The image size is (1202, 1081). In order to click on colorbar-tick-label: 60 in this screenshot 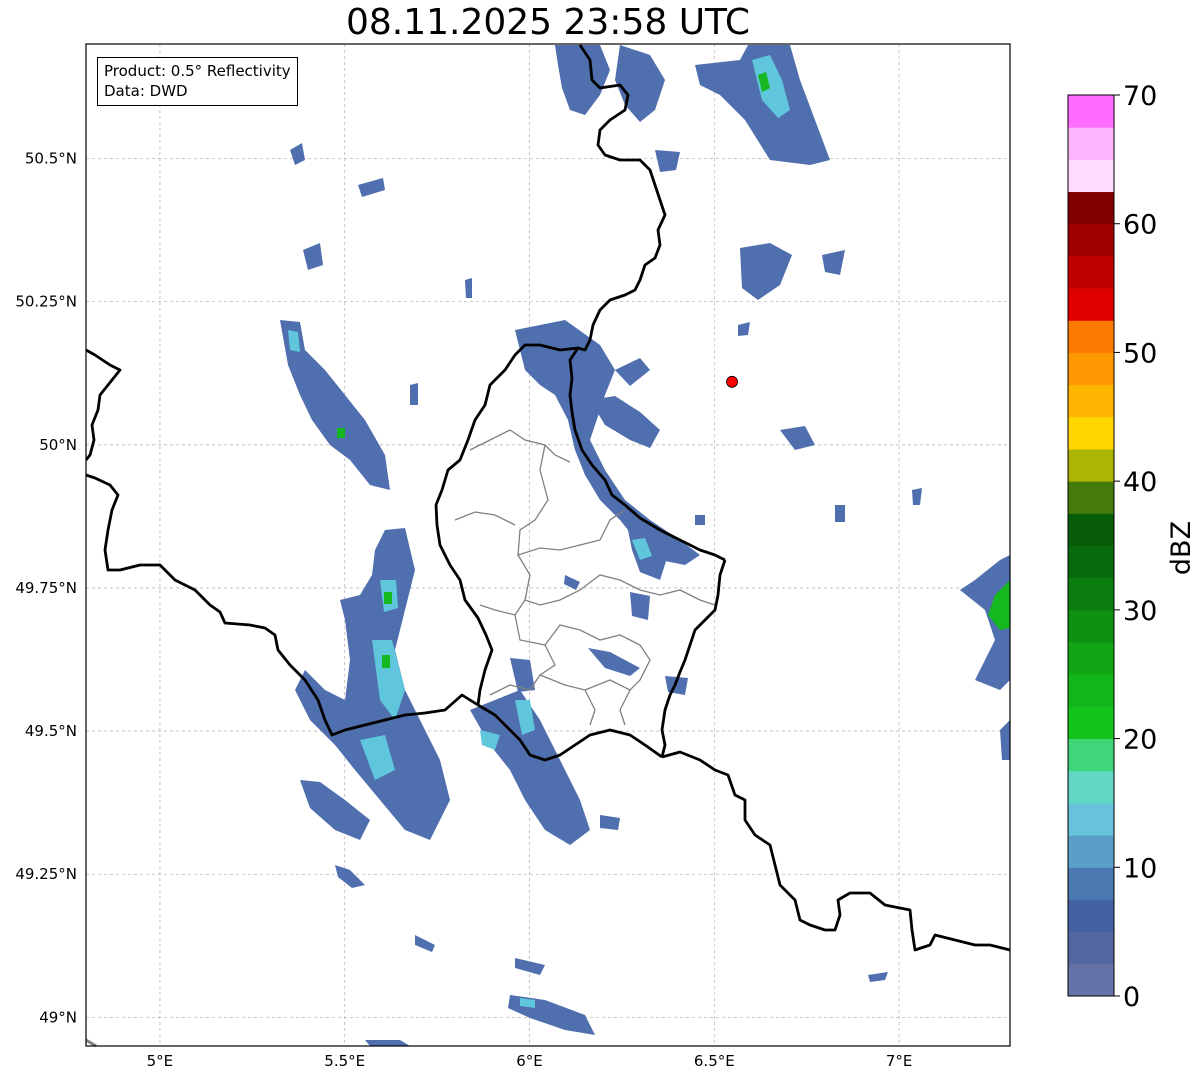, I will do `click(1140, 225)`.